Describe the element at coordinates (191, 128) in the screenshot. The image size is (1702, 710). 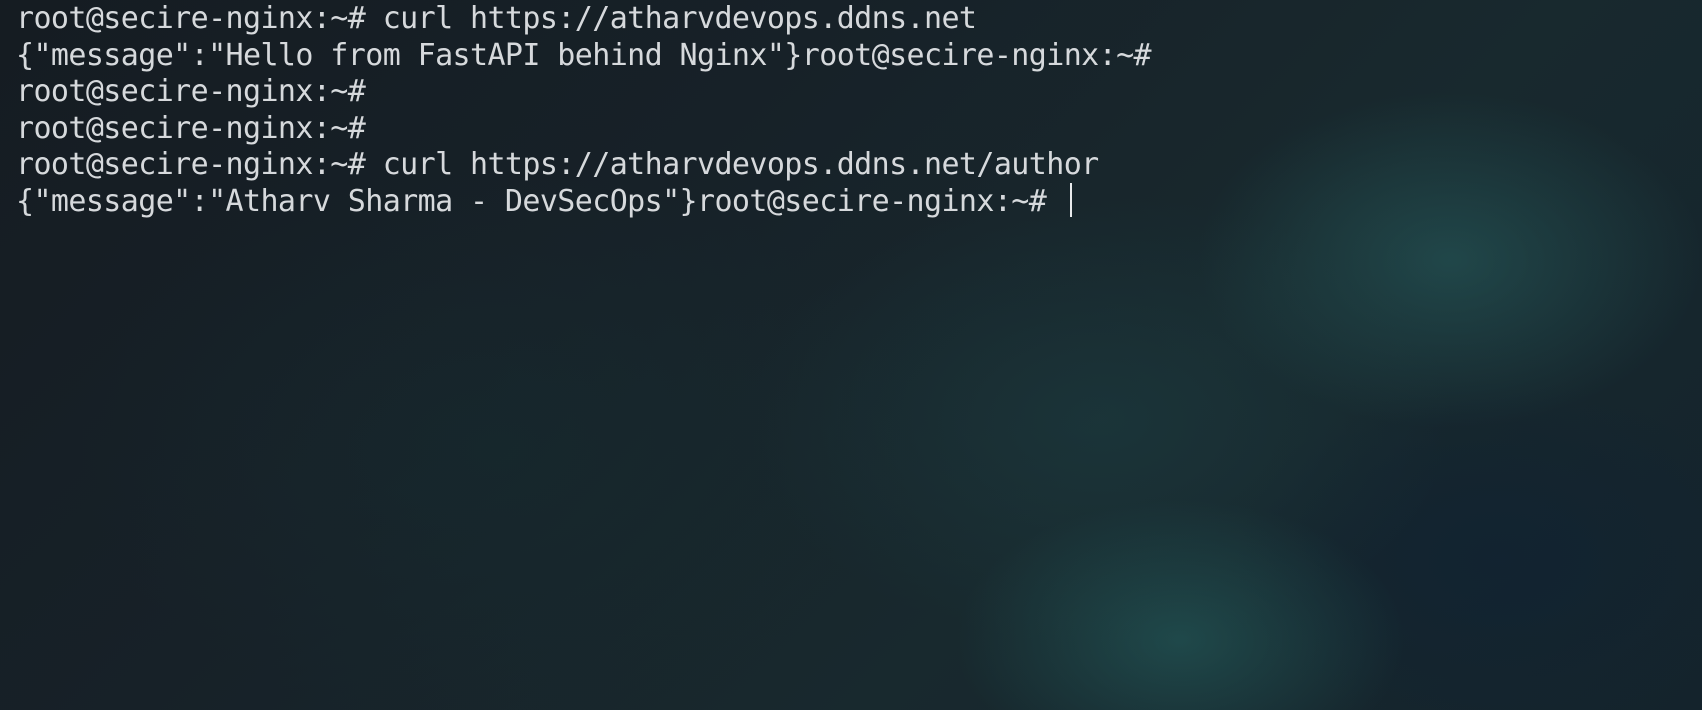
I see `terminal-line-4: root@secire-nginx:~#` at that location.